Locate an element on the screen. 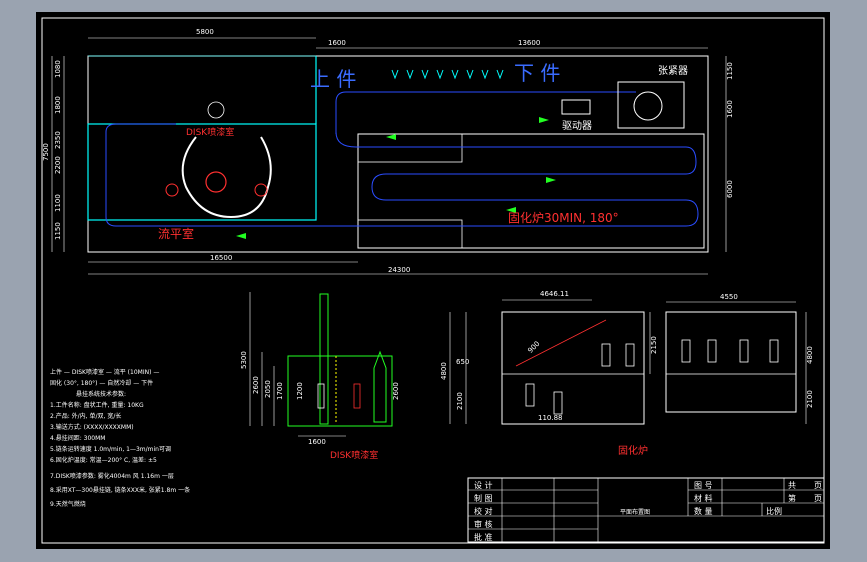 The image size is (867, 562). oven-dim-top: 4646.11 is located at coordinates (554, 294).